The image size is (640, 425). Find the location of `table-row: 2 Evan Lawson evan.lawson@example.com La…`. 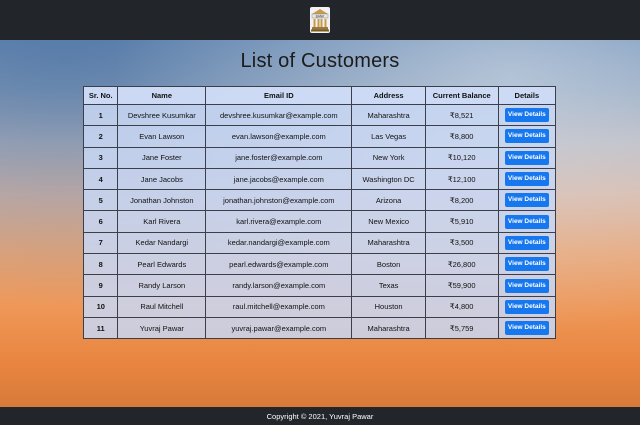

table-row: 2 Evan Lawson evan.lawson@example.com La… is located at coordinates (319, 136).